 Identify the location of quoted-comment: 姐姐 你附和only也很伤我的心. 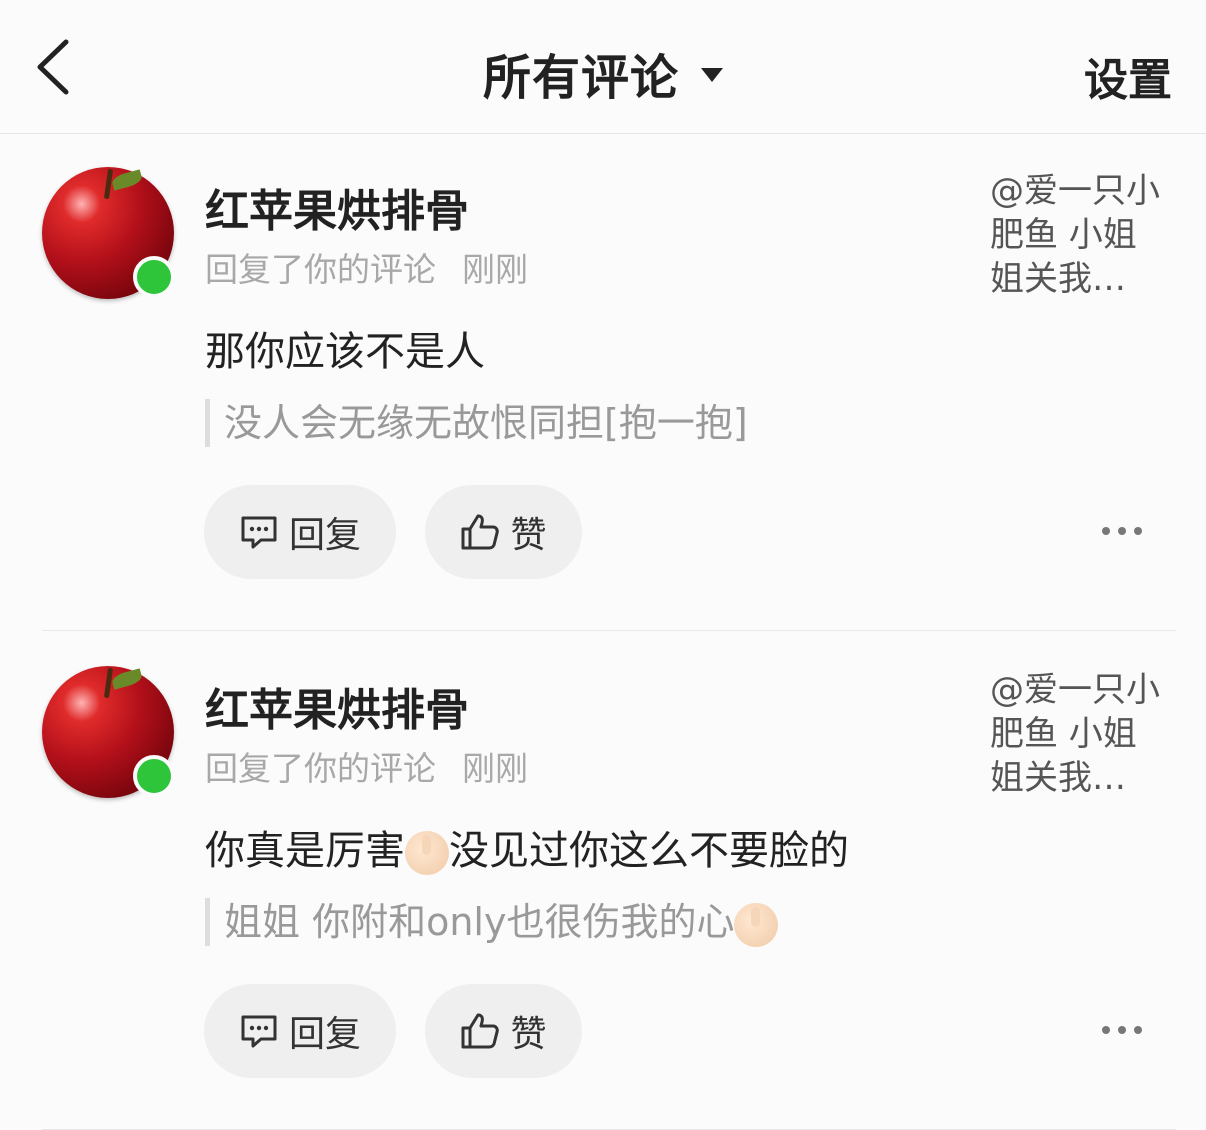
(492, 922).